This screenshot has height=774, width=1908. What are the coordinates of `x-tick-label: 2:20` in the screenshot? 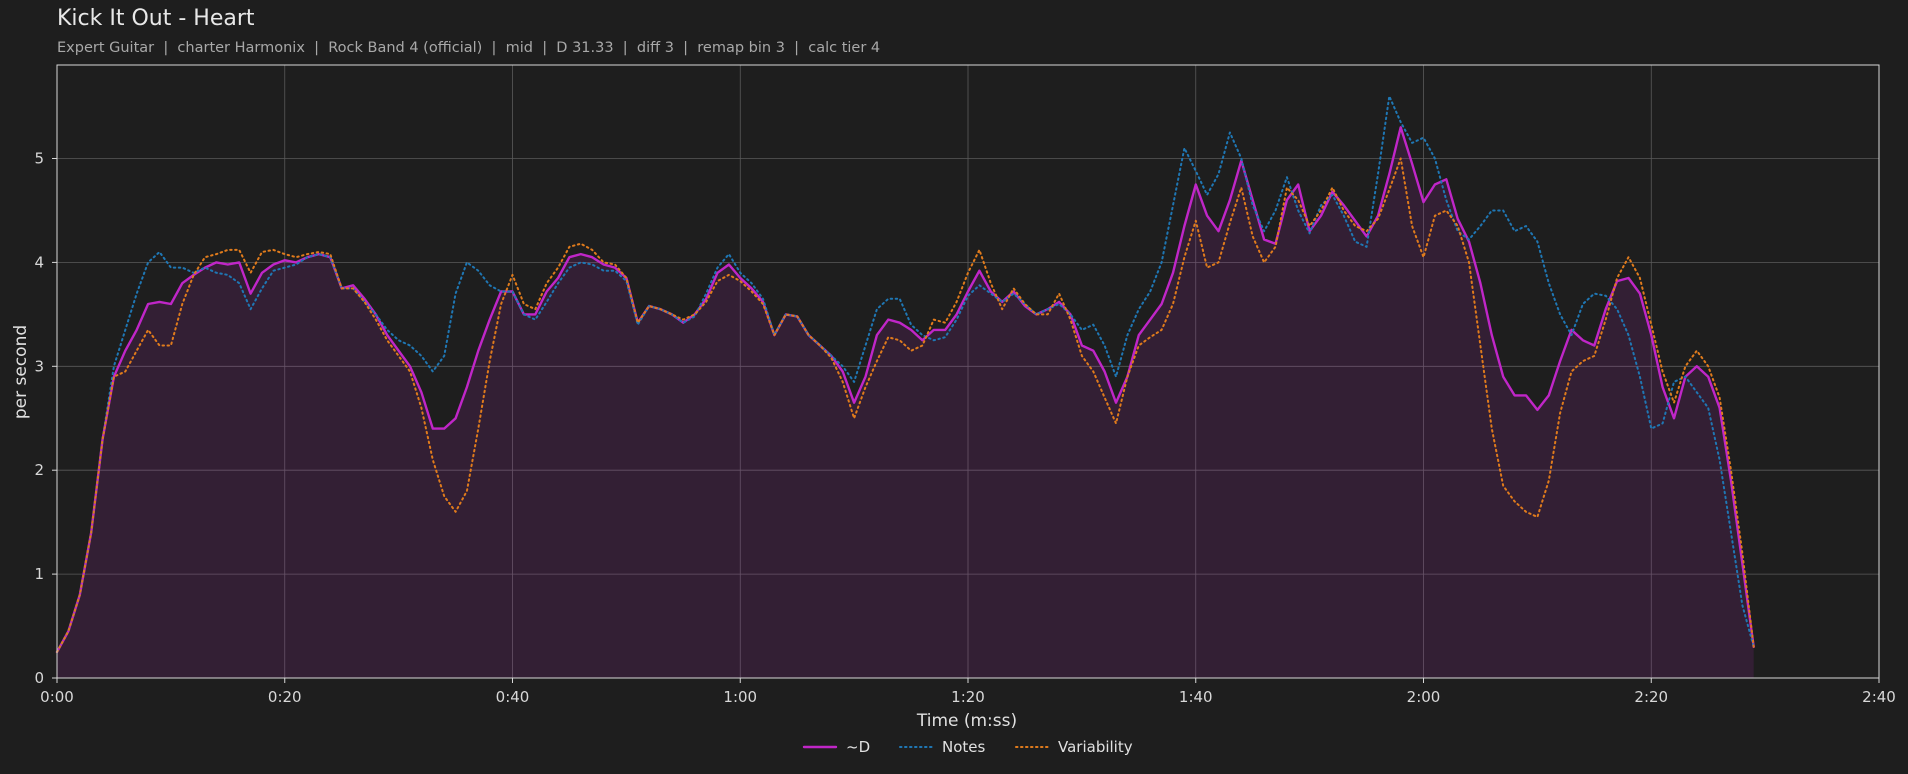 It's located at (1651, 697).